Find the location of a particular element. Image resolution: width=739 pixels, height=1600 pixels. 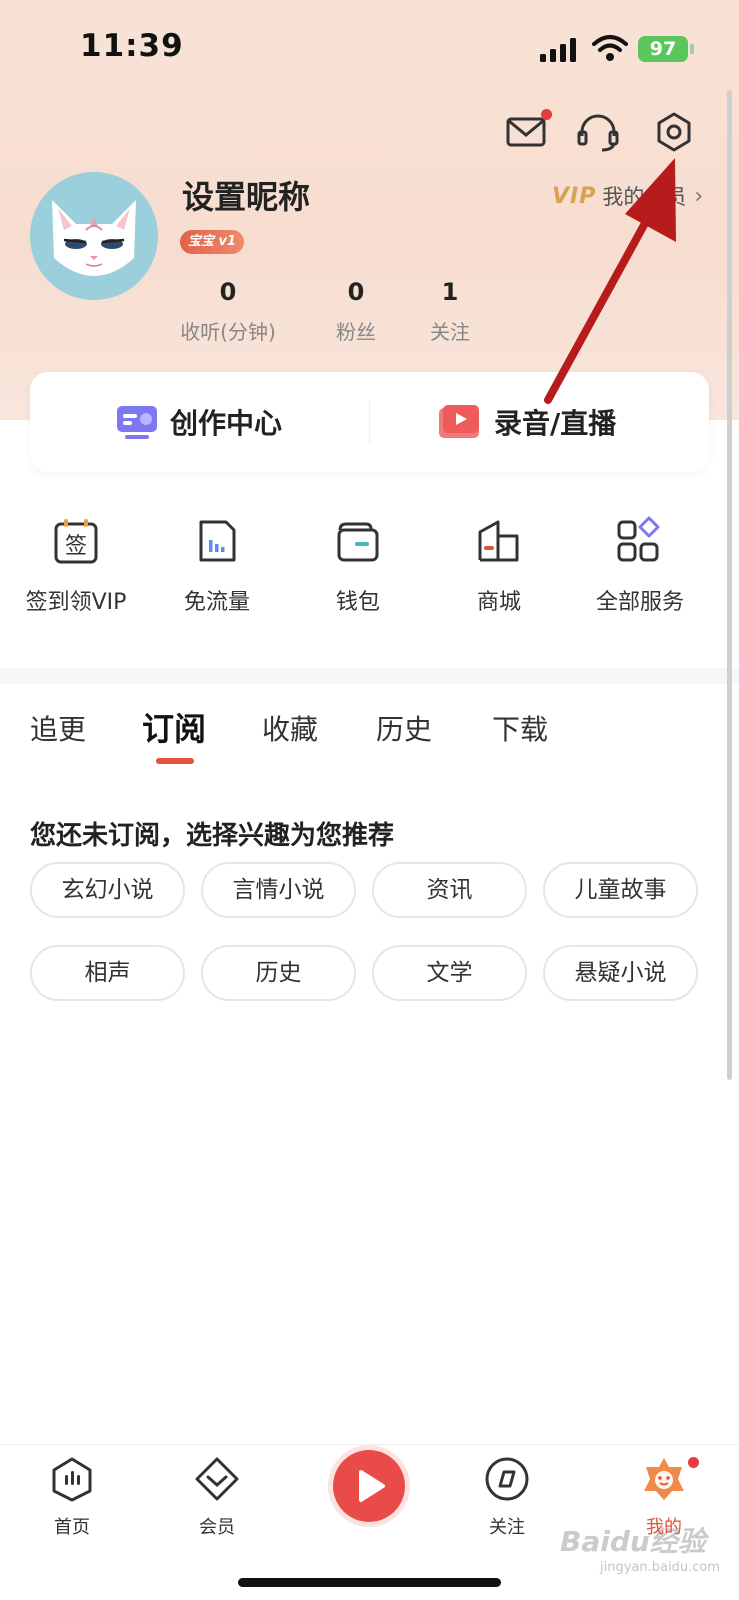

tab-downloads: 下载 is located at coordinates (520, 728).